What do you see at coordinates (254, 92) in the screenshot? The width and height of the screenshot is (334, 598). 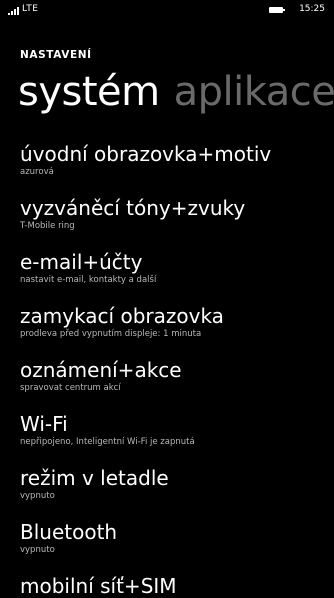 I see `pivot-tab-applications: aplikace` at bounding box center [254, 92].